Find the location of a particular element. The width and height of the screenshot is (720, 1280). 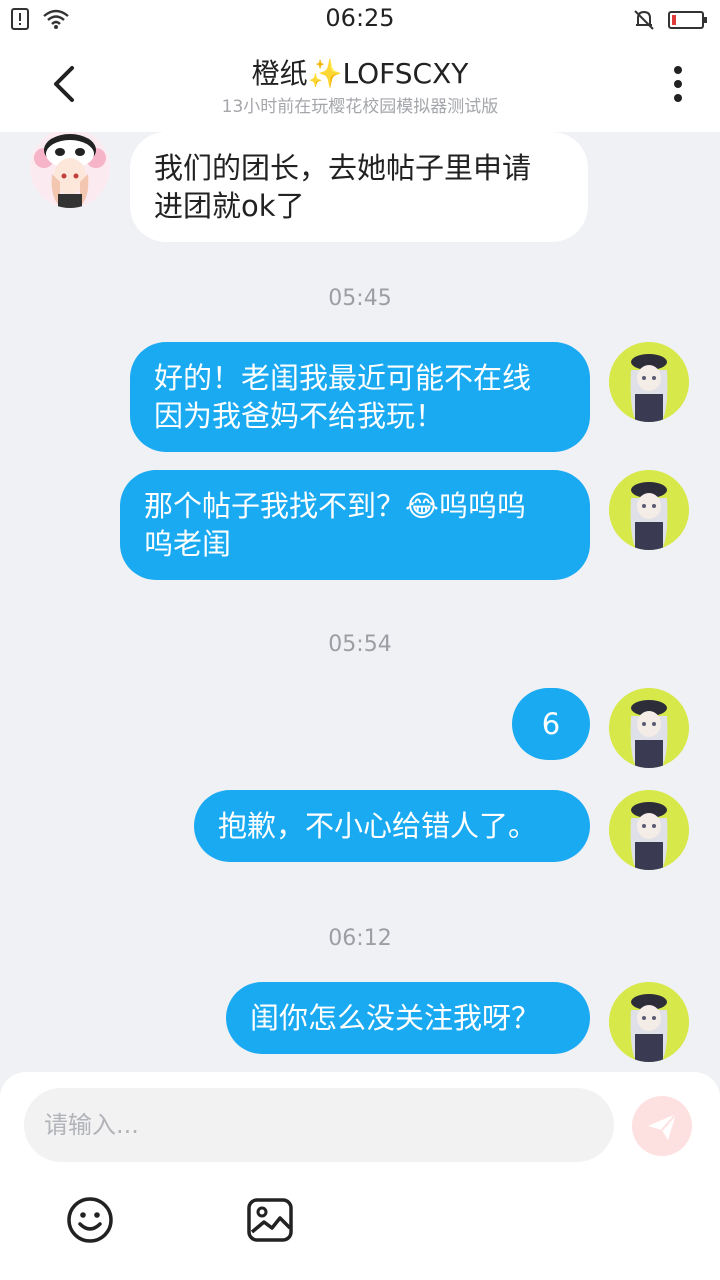

more-options-button is located at coordinates (678, 84).